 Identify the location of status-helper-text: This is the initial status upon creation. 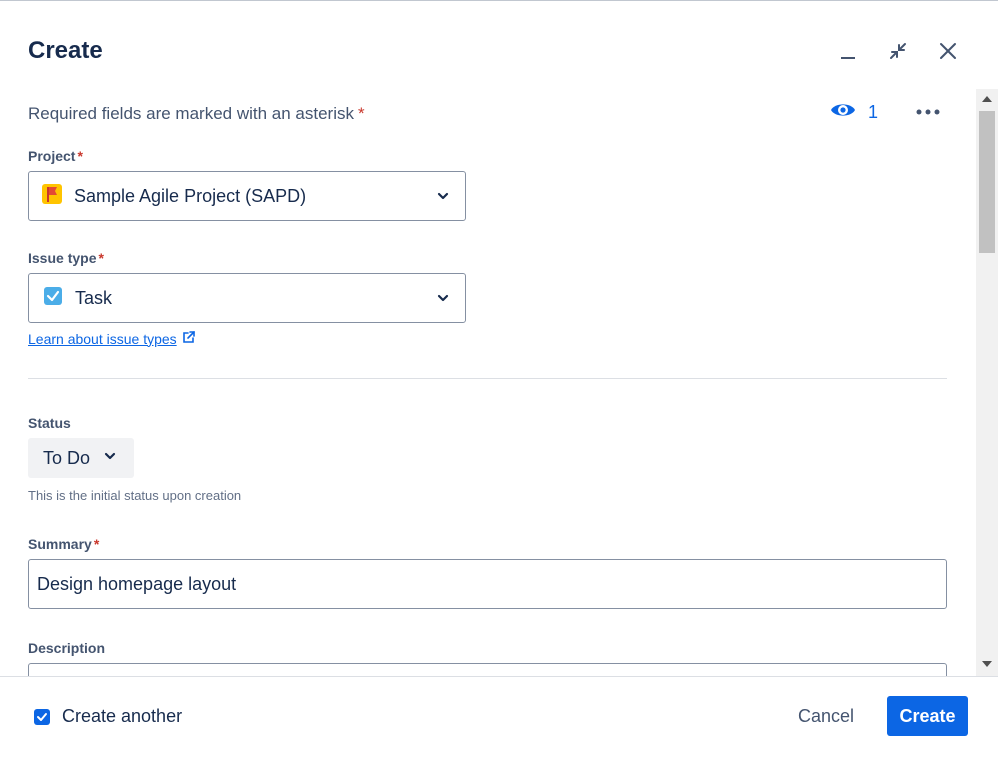
(135, 495).